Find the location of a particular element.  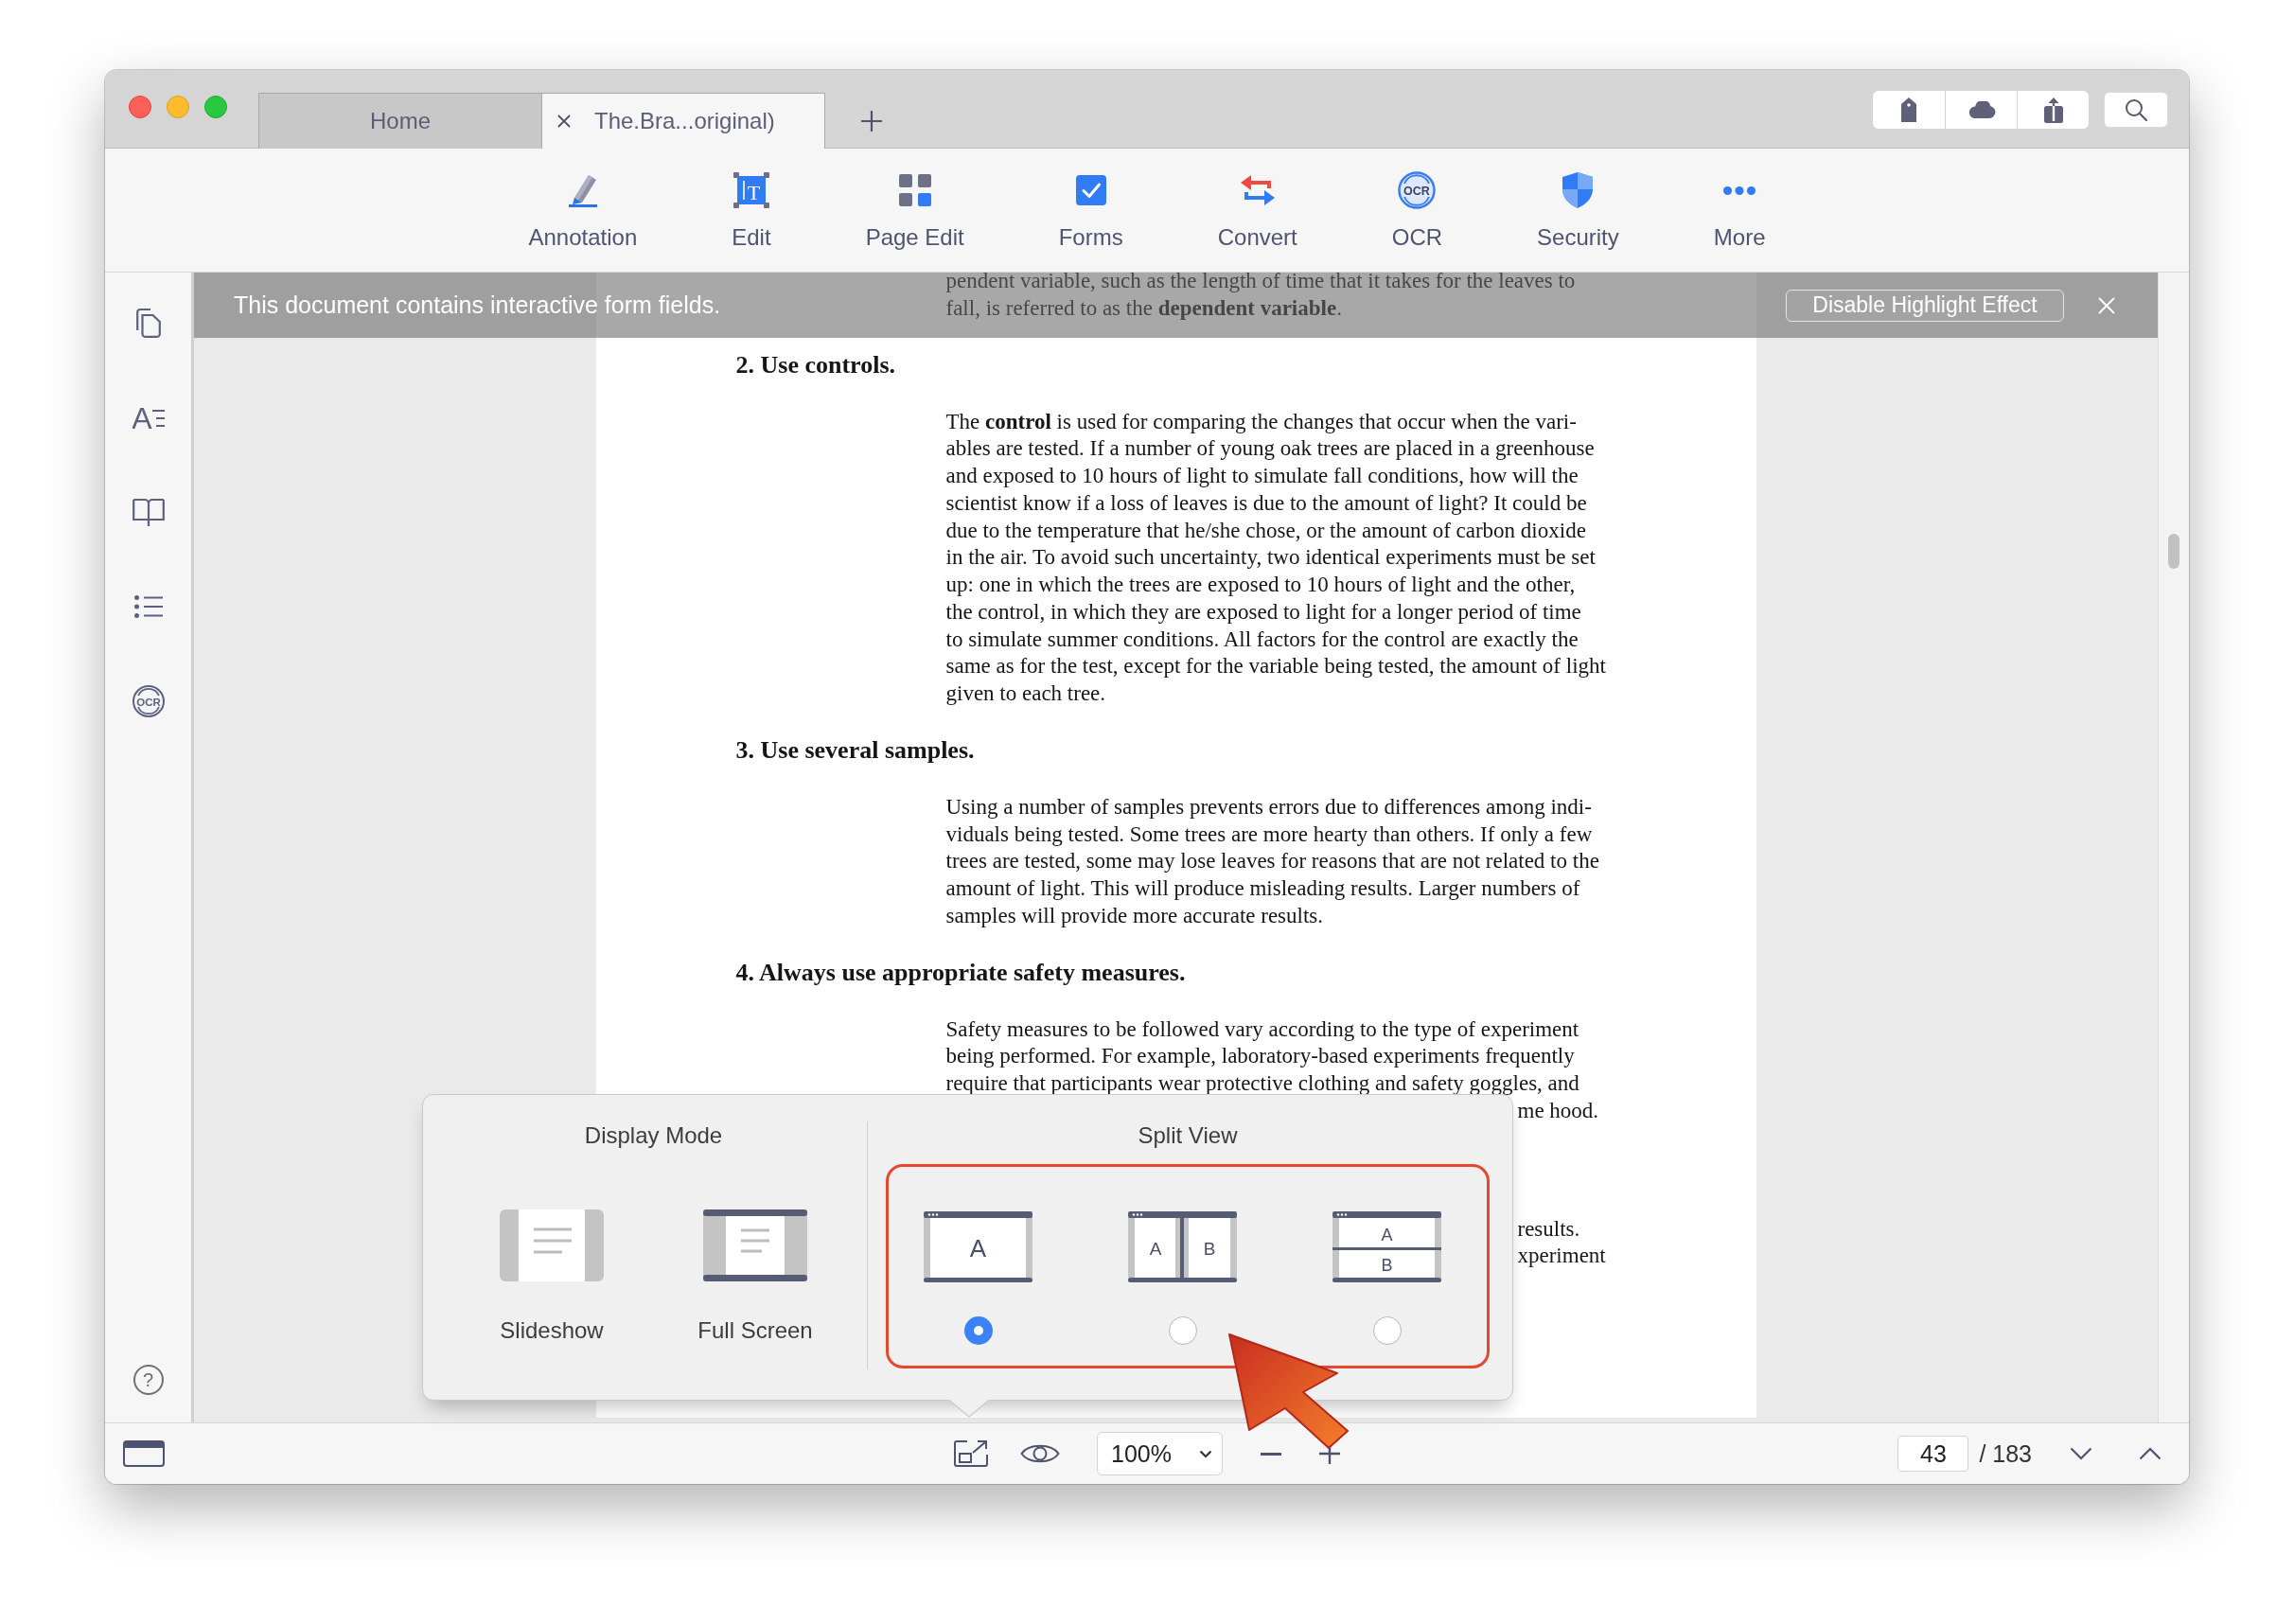

grid-icon is located at coordinates (914, 190).